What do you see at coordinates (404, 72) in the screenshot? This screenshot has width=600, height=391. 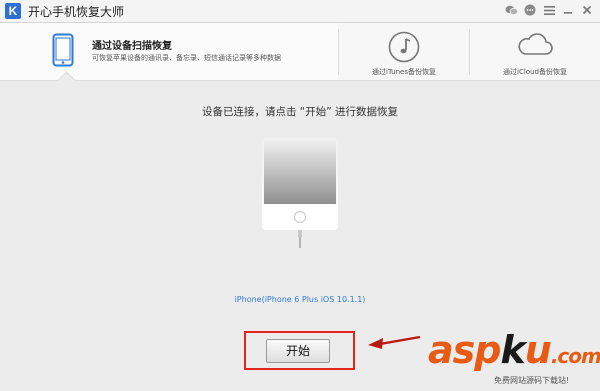 I see `tab-itunes-label: 通过iTunes备份恢复` at bounding box center [404, 72].